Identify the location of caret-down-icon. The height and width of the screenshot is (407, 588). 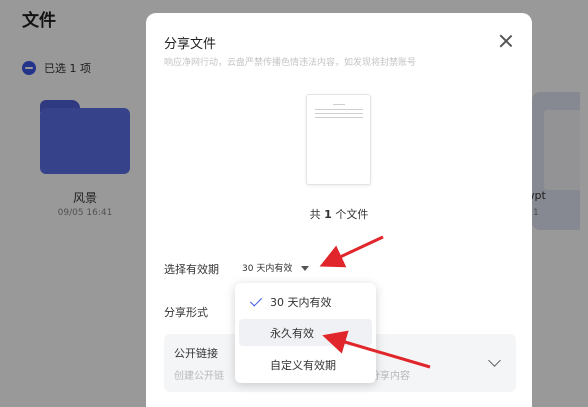
(305, 268).